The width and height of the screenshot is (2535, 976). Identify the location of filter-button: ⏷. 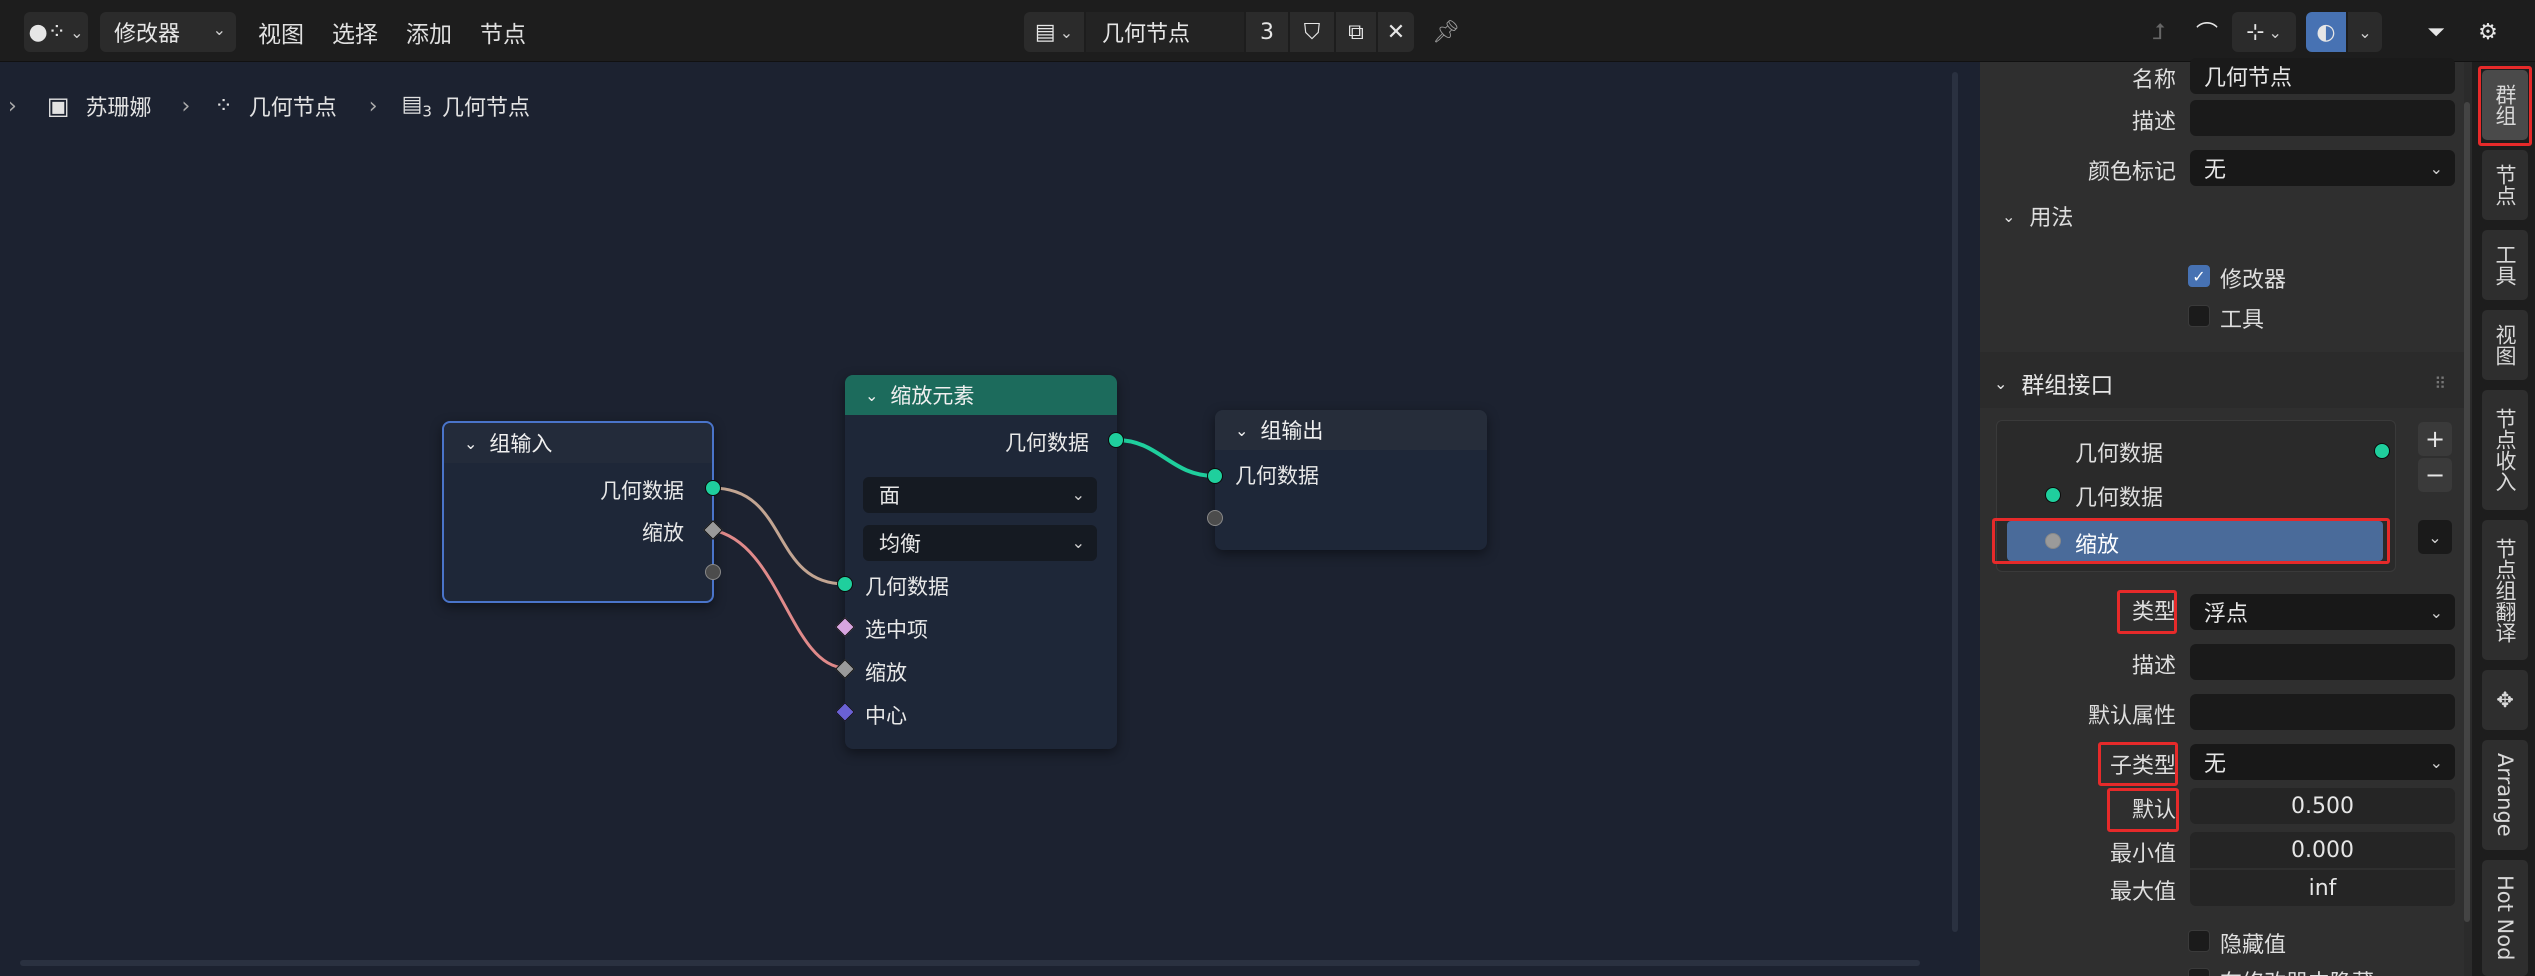
(2436, 32).